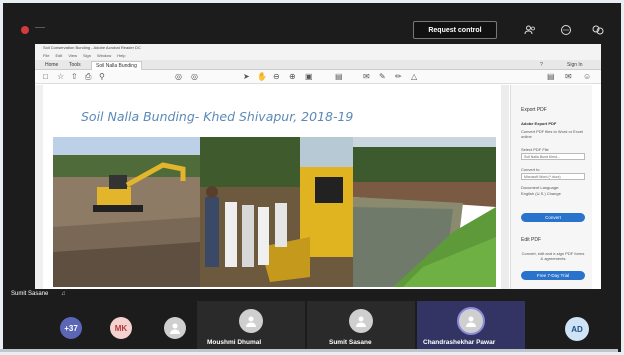 This screenshot has width=624, height=355. What do you see at coordinates (126, 212) in the screenshot?
I see `excavator-photo` at bounding box center [126, 212].